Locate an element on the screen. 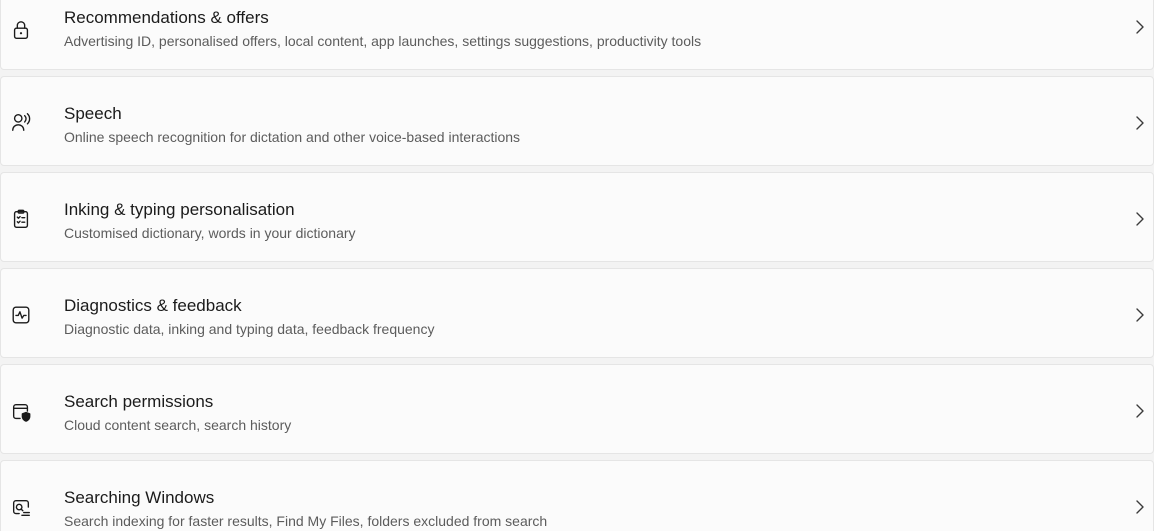  lock-icon is located at coordinates (21, 30).